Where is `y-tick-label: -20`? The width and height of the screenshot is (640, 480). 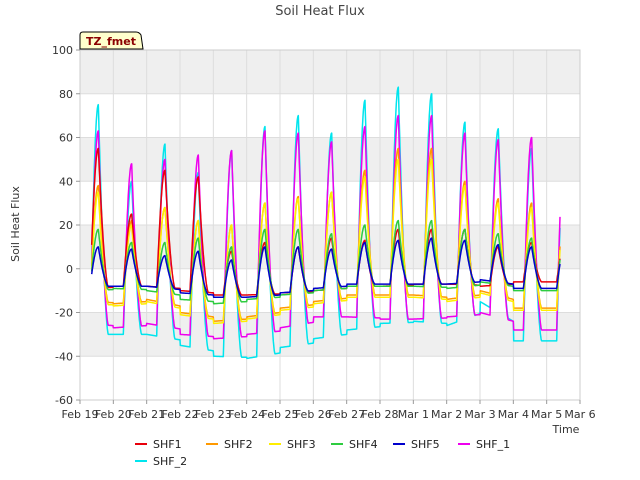 y-tick-label: -20 is located at coordinates (64, 313).